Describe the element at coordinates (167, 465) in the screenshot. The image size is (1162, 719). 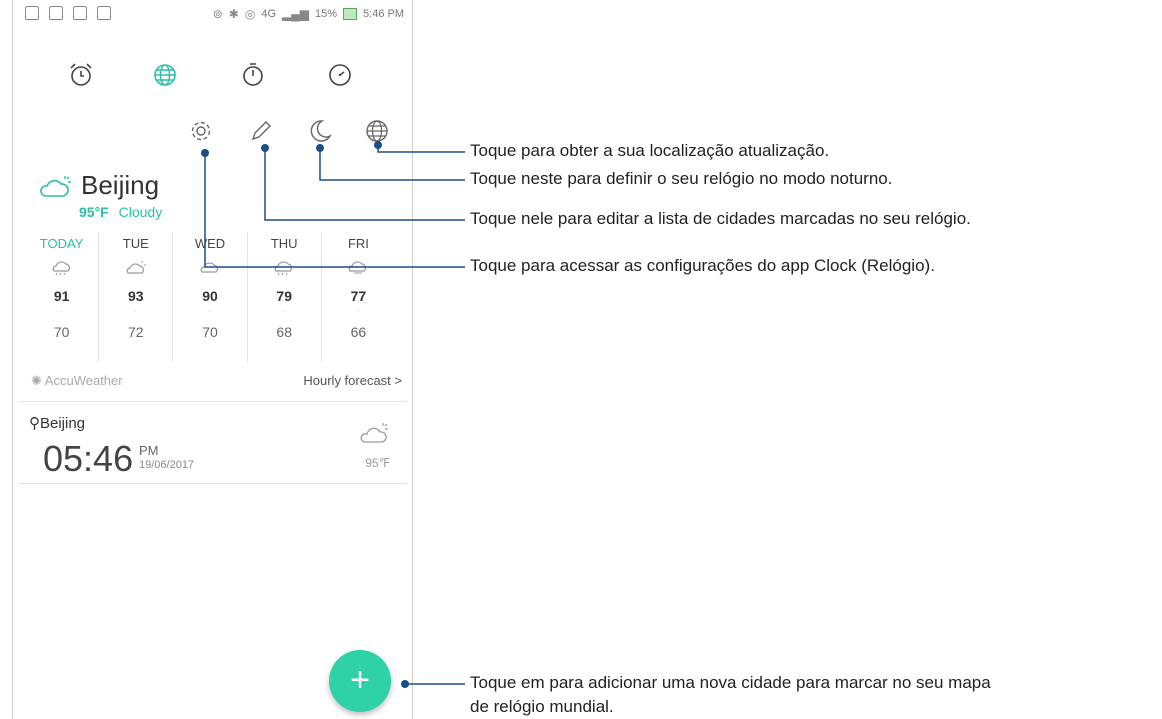
I see `clock-date: 19/06/2017` at that location.